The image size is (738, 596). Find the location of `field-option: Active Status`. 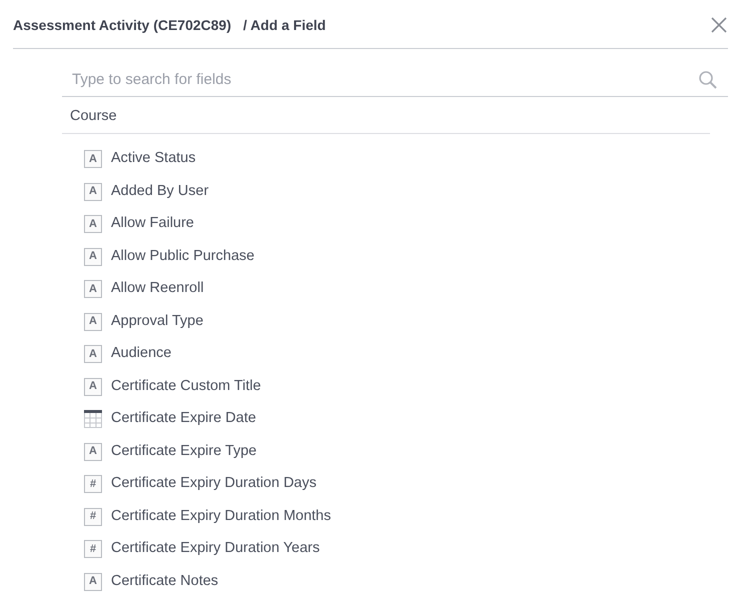

field-option: Active Status is located at coordinates (153, 159).